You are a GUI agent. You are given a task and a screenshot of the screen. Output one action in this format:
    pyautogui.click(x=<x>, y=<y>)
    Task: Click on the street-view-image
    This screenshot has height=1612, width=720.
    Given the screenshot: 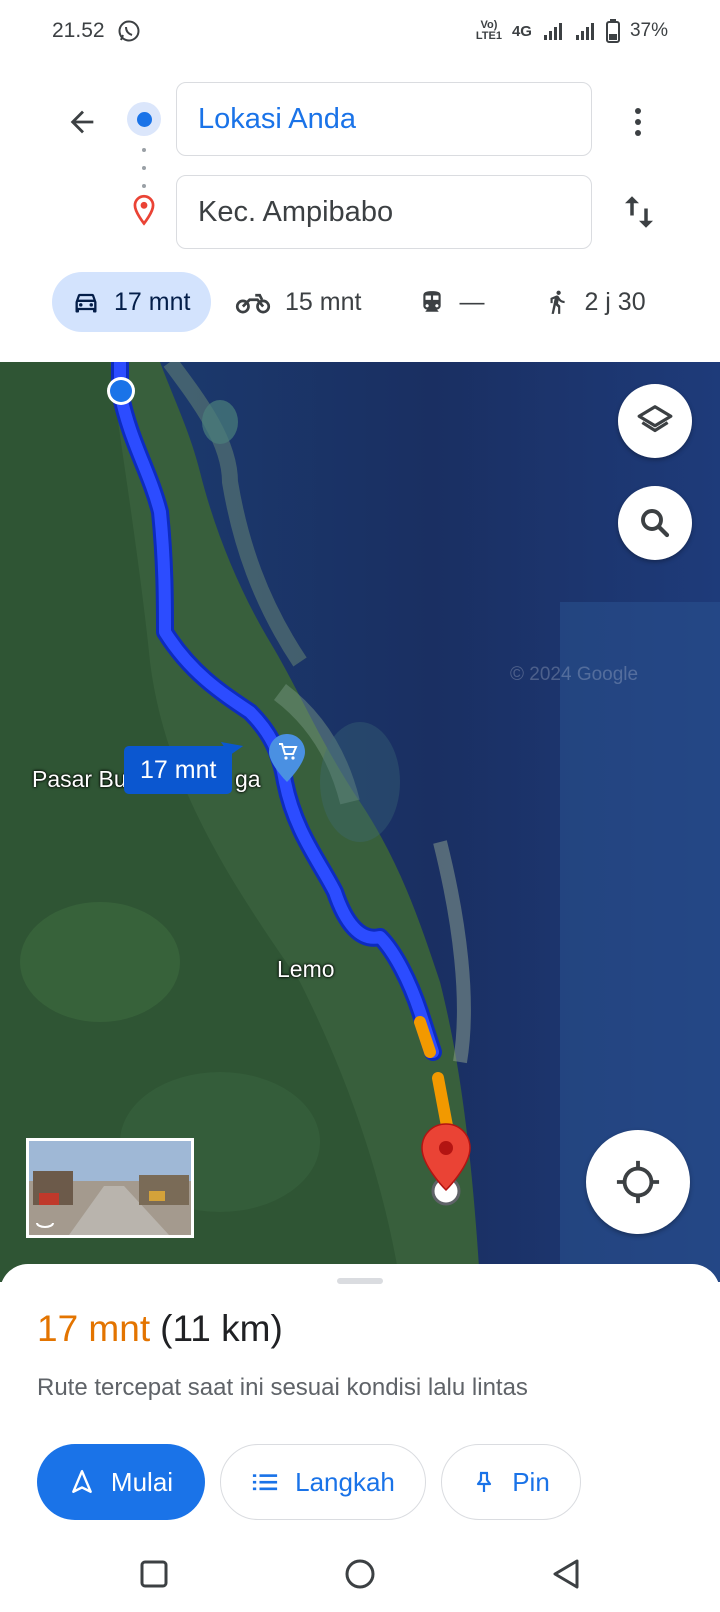 What is the action you would take?
    pyautogui.click(x=110, y=1188)
    